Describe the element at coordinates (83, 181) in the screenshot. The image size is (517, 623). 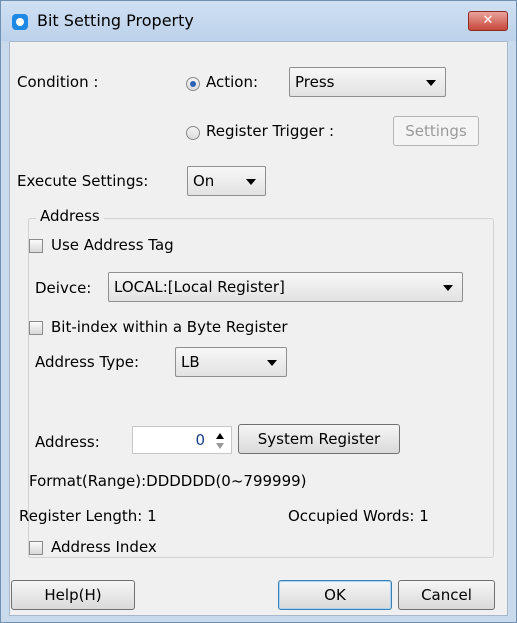
I see `execute-settings-label: Execute Settings:` at that location.